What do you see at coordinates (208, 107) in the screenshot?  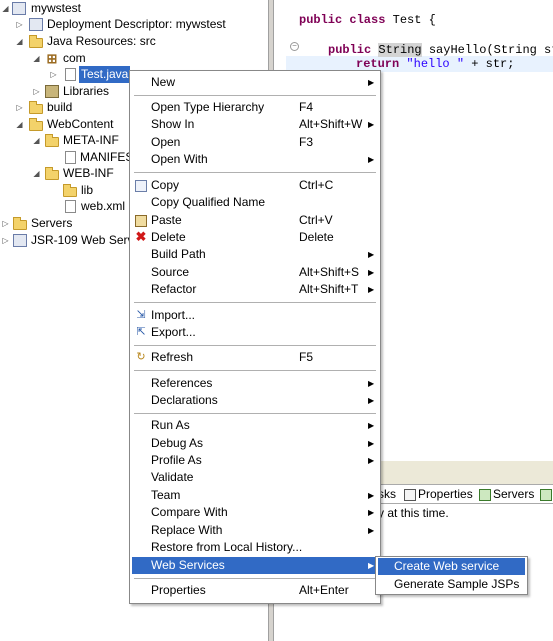 I see `menu-label: Open Type Hierarchy` at bounding box center [208, 107].